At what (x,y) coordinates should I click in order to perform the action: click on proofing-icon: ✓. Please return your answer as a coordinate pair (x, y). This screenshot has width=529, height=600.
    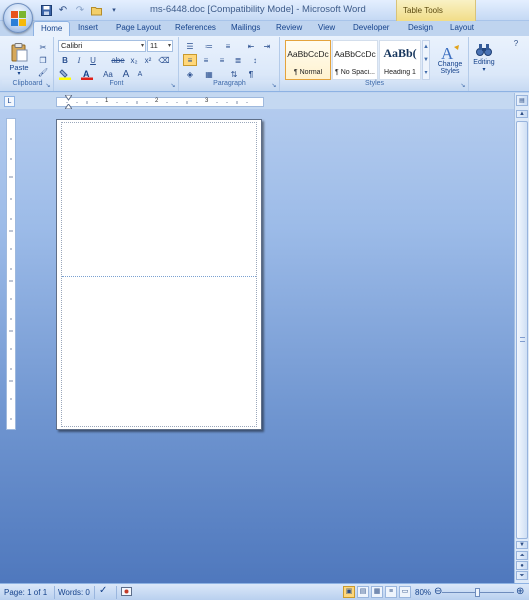
    Looking at the image, I should click on (103, 590).